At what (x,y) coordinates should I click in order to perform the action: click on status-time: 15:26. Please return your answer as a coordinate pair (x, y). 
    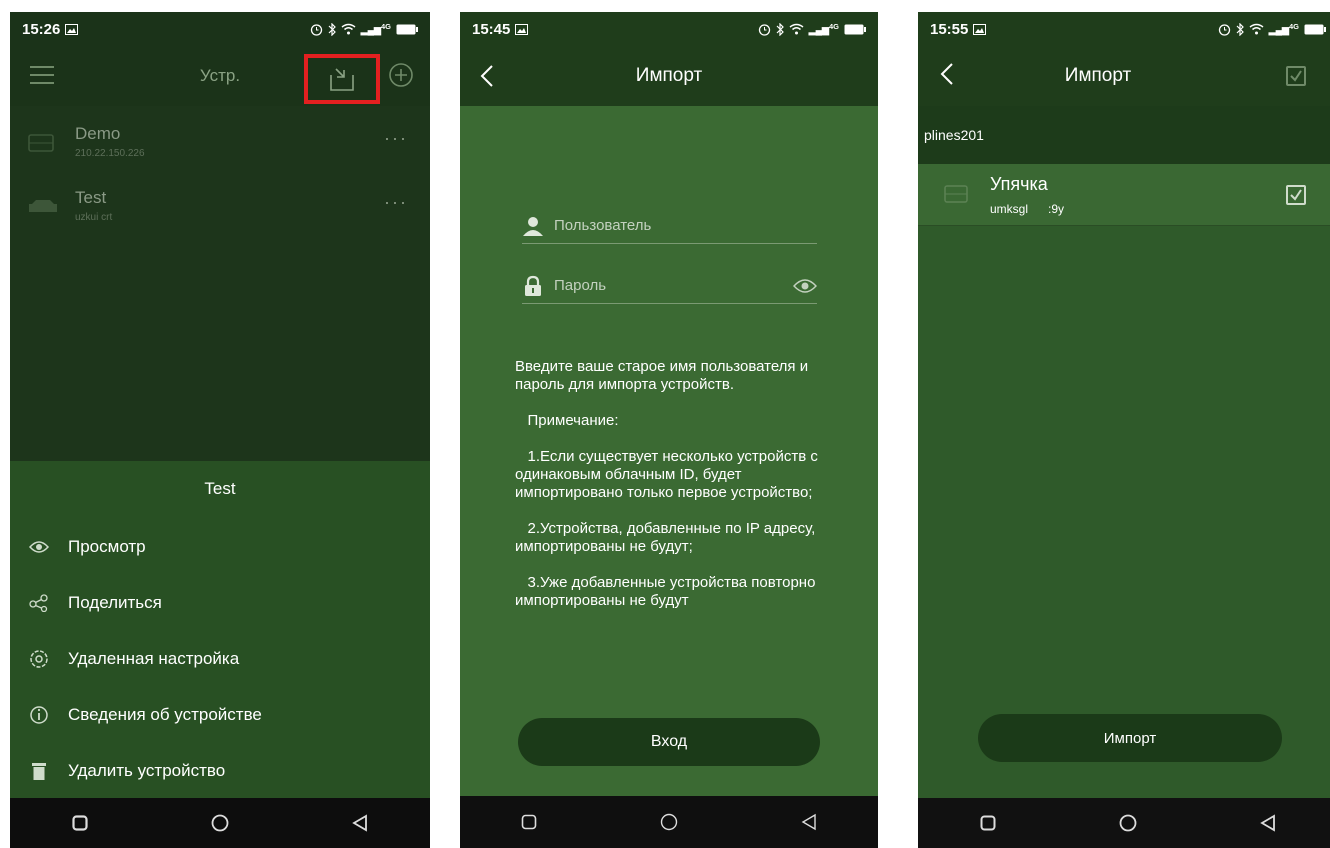
    Looking at the image, I should click on (41, 29).